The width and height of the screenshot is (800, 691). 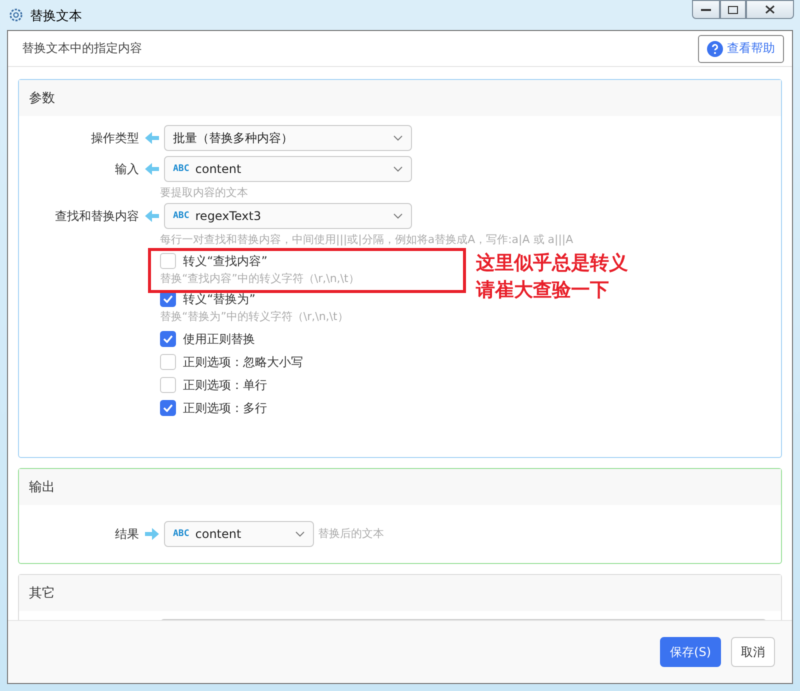 What do you see at coordinates (96, 216) in the screenshot?
I see `field-label: 查找和替换内容` at bounding box center [96, 216].